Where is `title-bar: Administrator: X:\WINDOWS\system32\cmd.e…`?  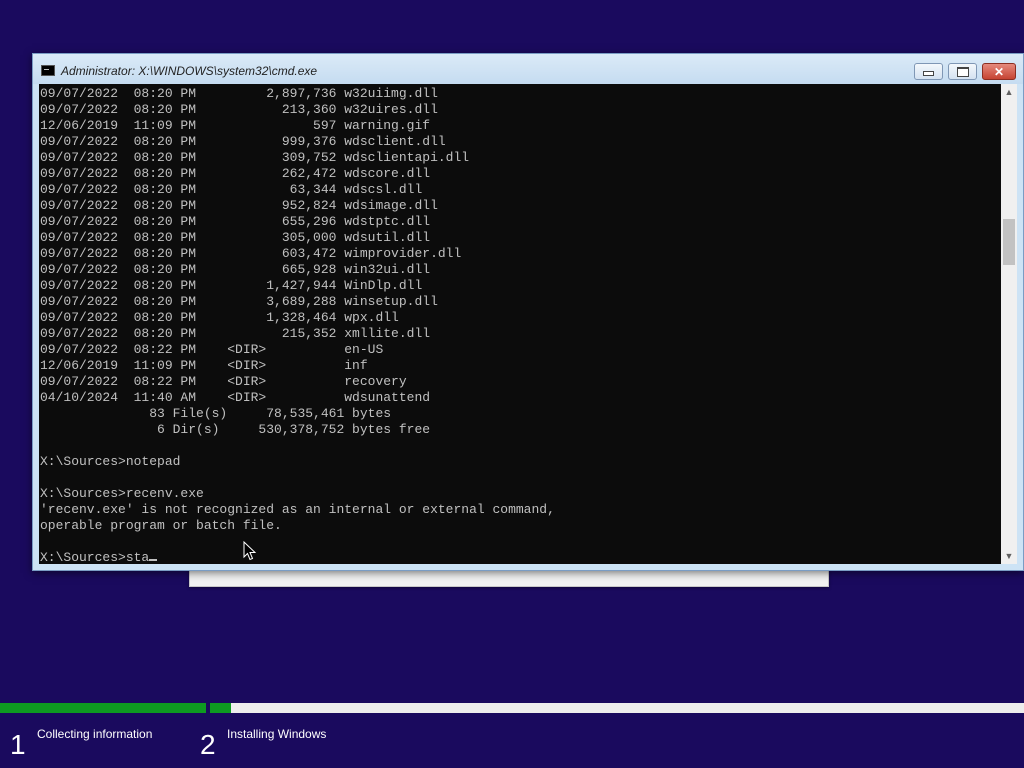 title-bar: Administrator: X:\WINDOWS\system32\cmd.e… is located at coordinates (528, 69).